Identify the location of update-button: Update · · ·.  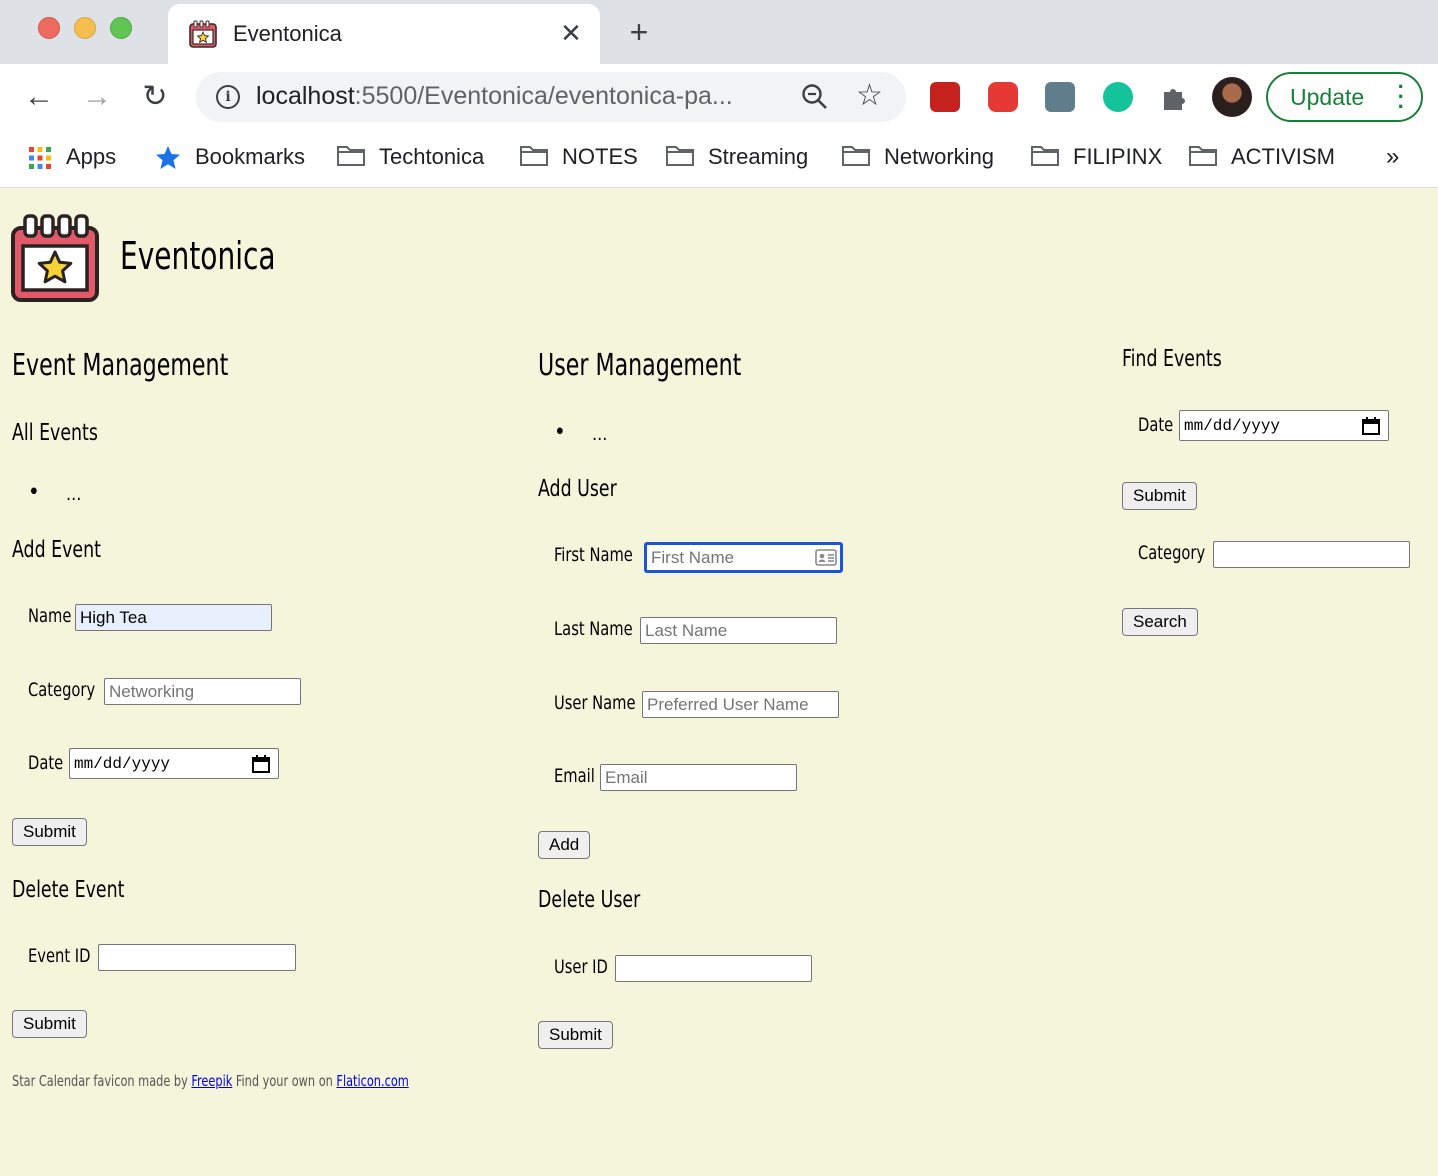
(1344, 97).